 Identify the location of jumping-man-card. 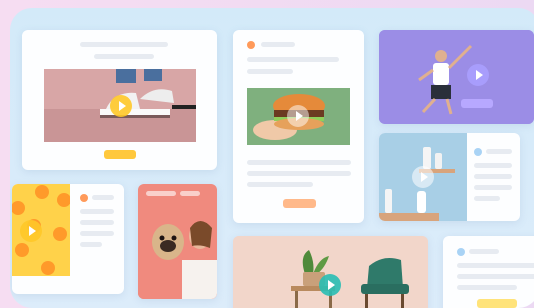
(456, 77).